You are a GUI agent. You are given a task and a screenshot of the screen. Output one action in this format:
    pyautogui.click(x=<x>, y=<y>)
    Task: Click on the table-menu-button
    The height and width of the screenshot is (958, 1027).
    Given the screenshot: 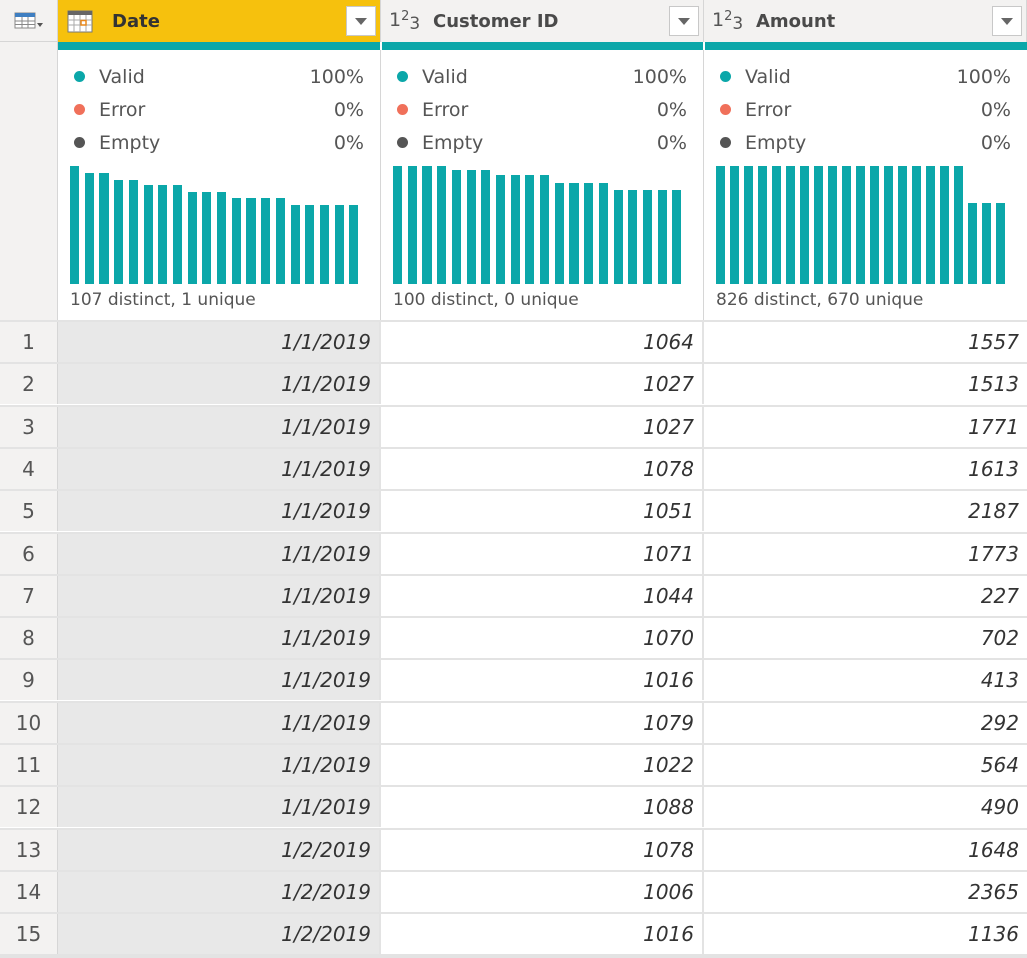 What is the action you would take?
    pyautogui.click(x=29, y=21)
    